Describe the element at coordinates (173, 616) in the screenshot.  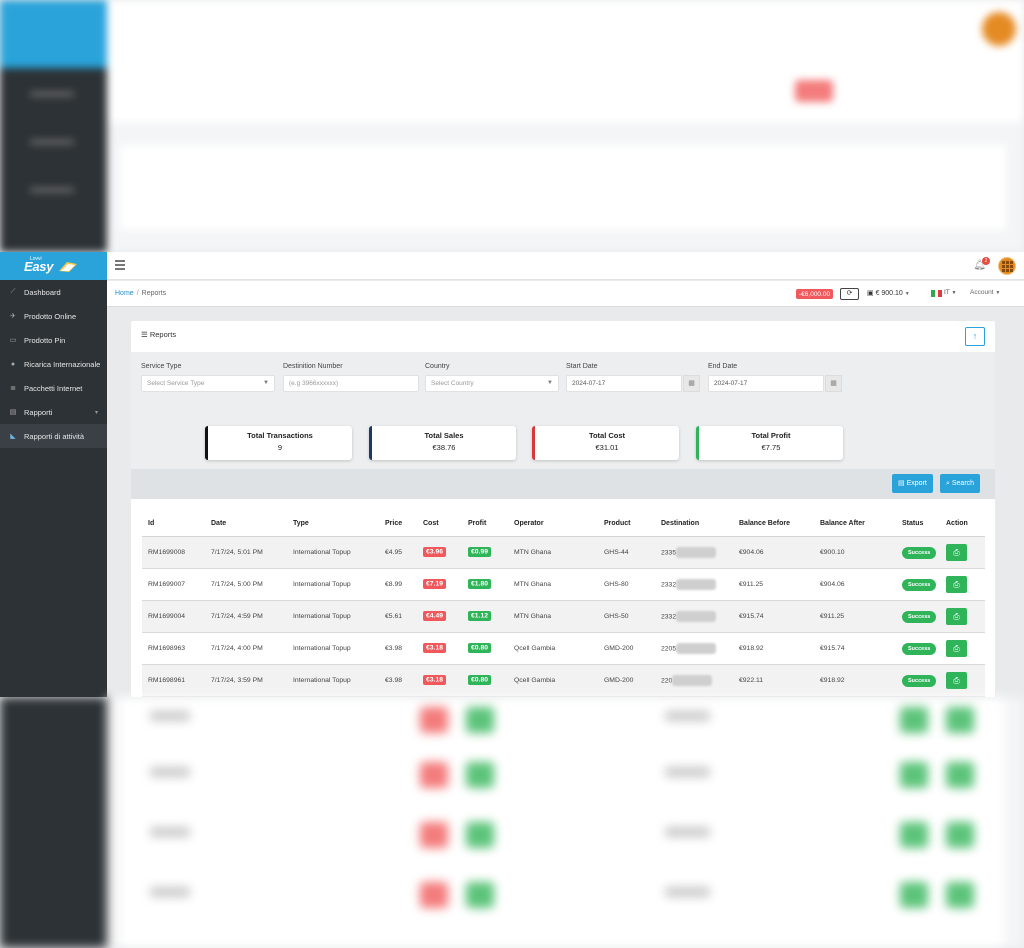
I see `cell-id: RM1699004` at that location.